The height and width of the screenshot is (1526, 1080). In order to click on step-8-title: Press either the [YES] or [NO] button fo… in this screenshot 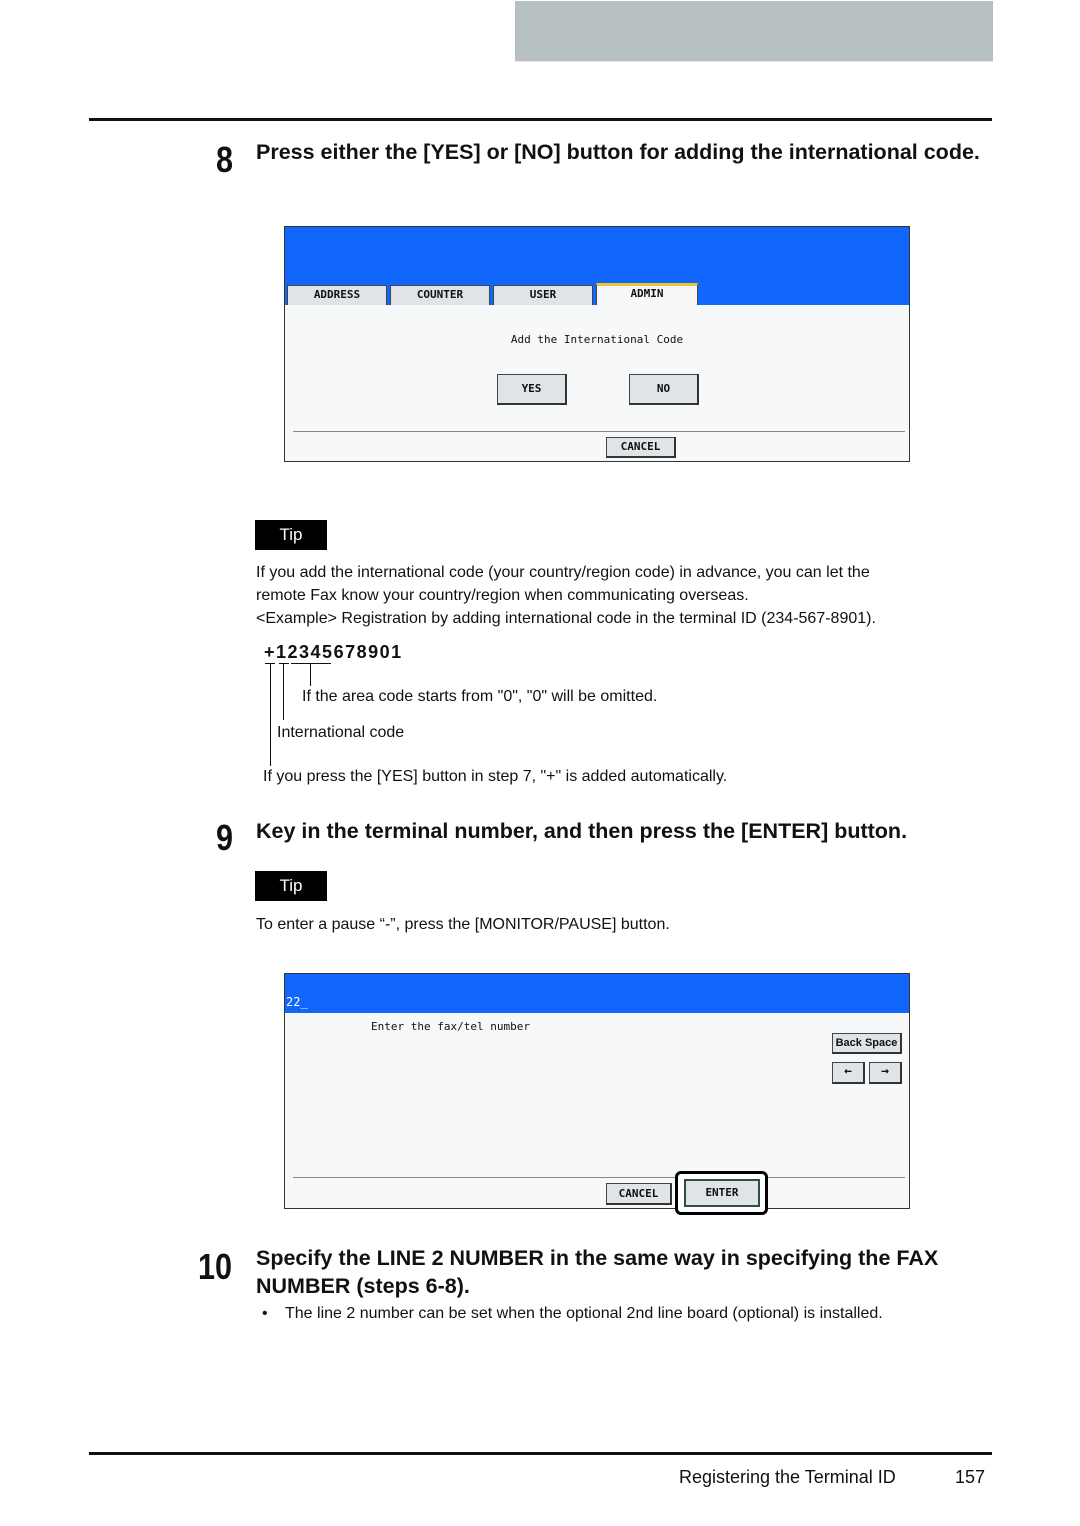, I will do `click(618, 152)`.